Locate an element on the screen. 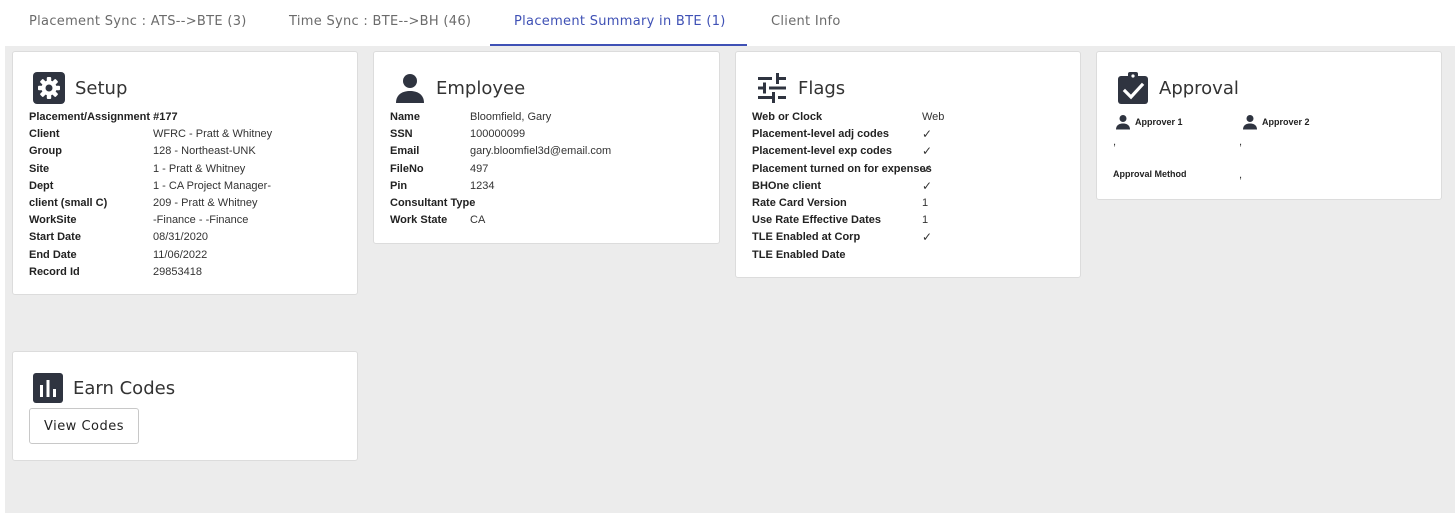 The height and width of the screenshot is (513, 1455). approver-2: Approver 2 is located at coordinates (1276, 122).